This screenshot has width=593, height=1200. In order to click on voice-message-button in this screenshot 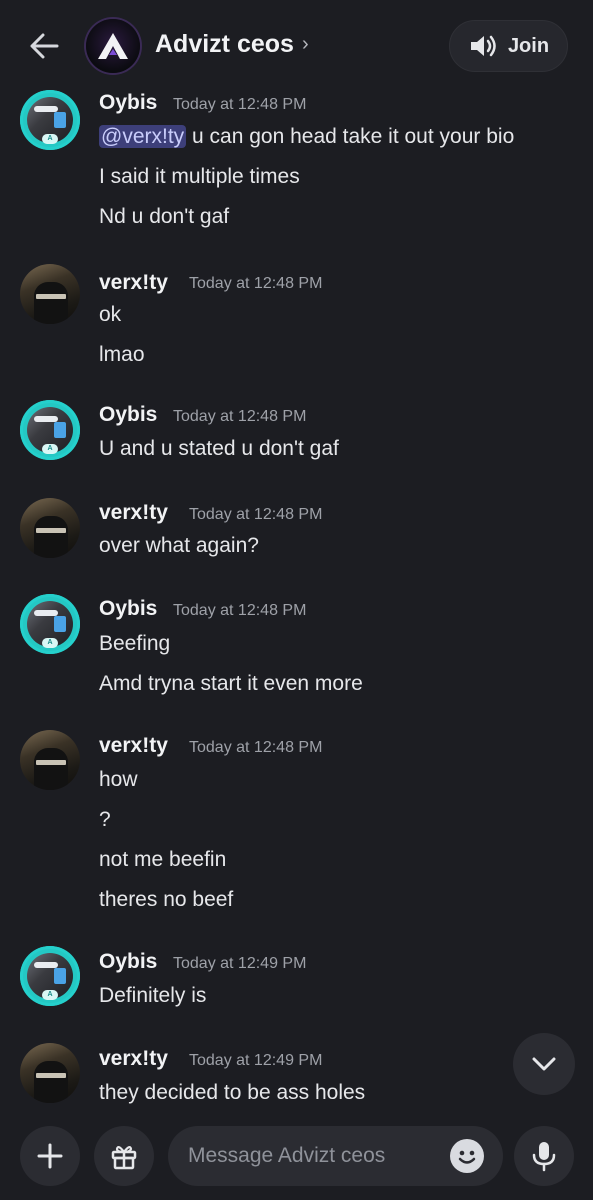, I will do `click(544, 1156)`.